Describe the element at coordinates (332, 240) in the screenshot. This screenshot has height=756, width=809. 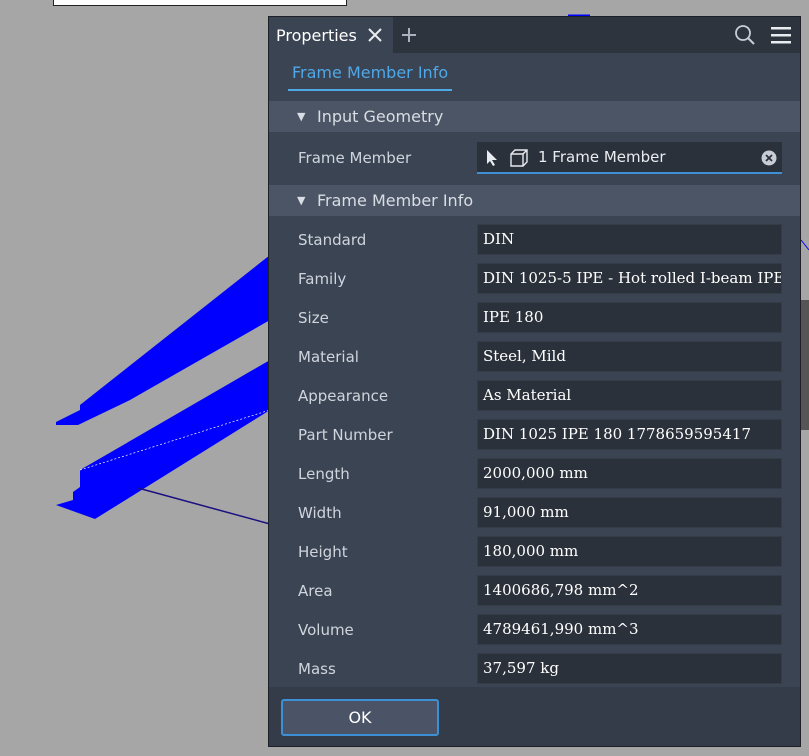
I see `standard-label: Standard` at that location.